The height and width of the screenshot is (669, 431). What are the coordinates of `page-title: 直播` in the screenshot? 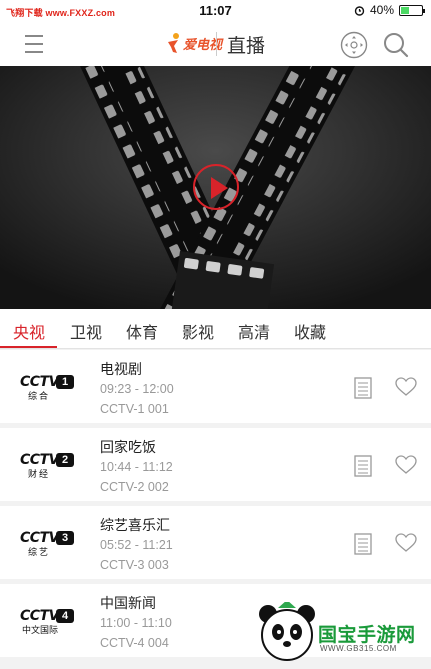 It's located at (246, 46).